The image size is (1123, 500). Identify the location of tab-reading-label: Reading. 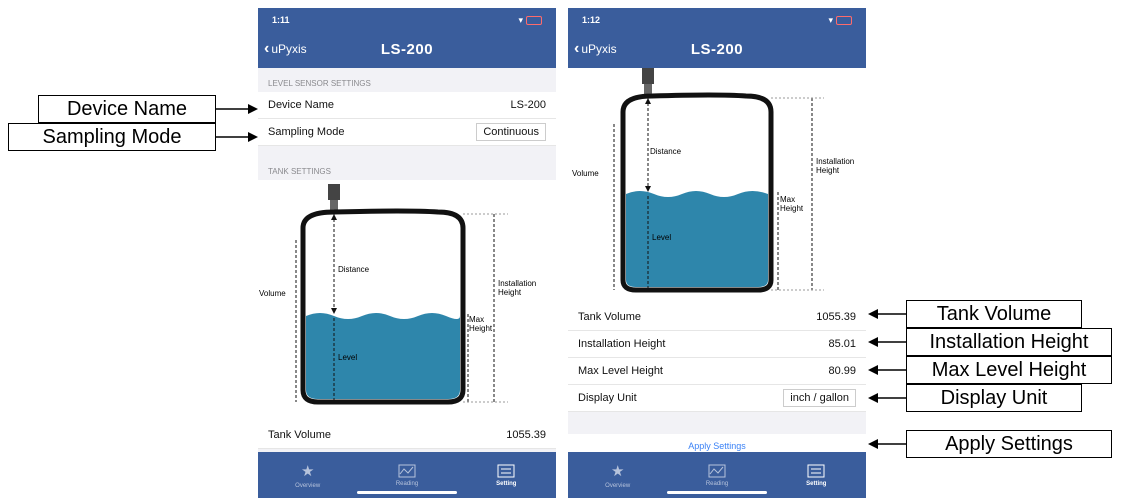
(407, 483).